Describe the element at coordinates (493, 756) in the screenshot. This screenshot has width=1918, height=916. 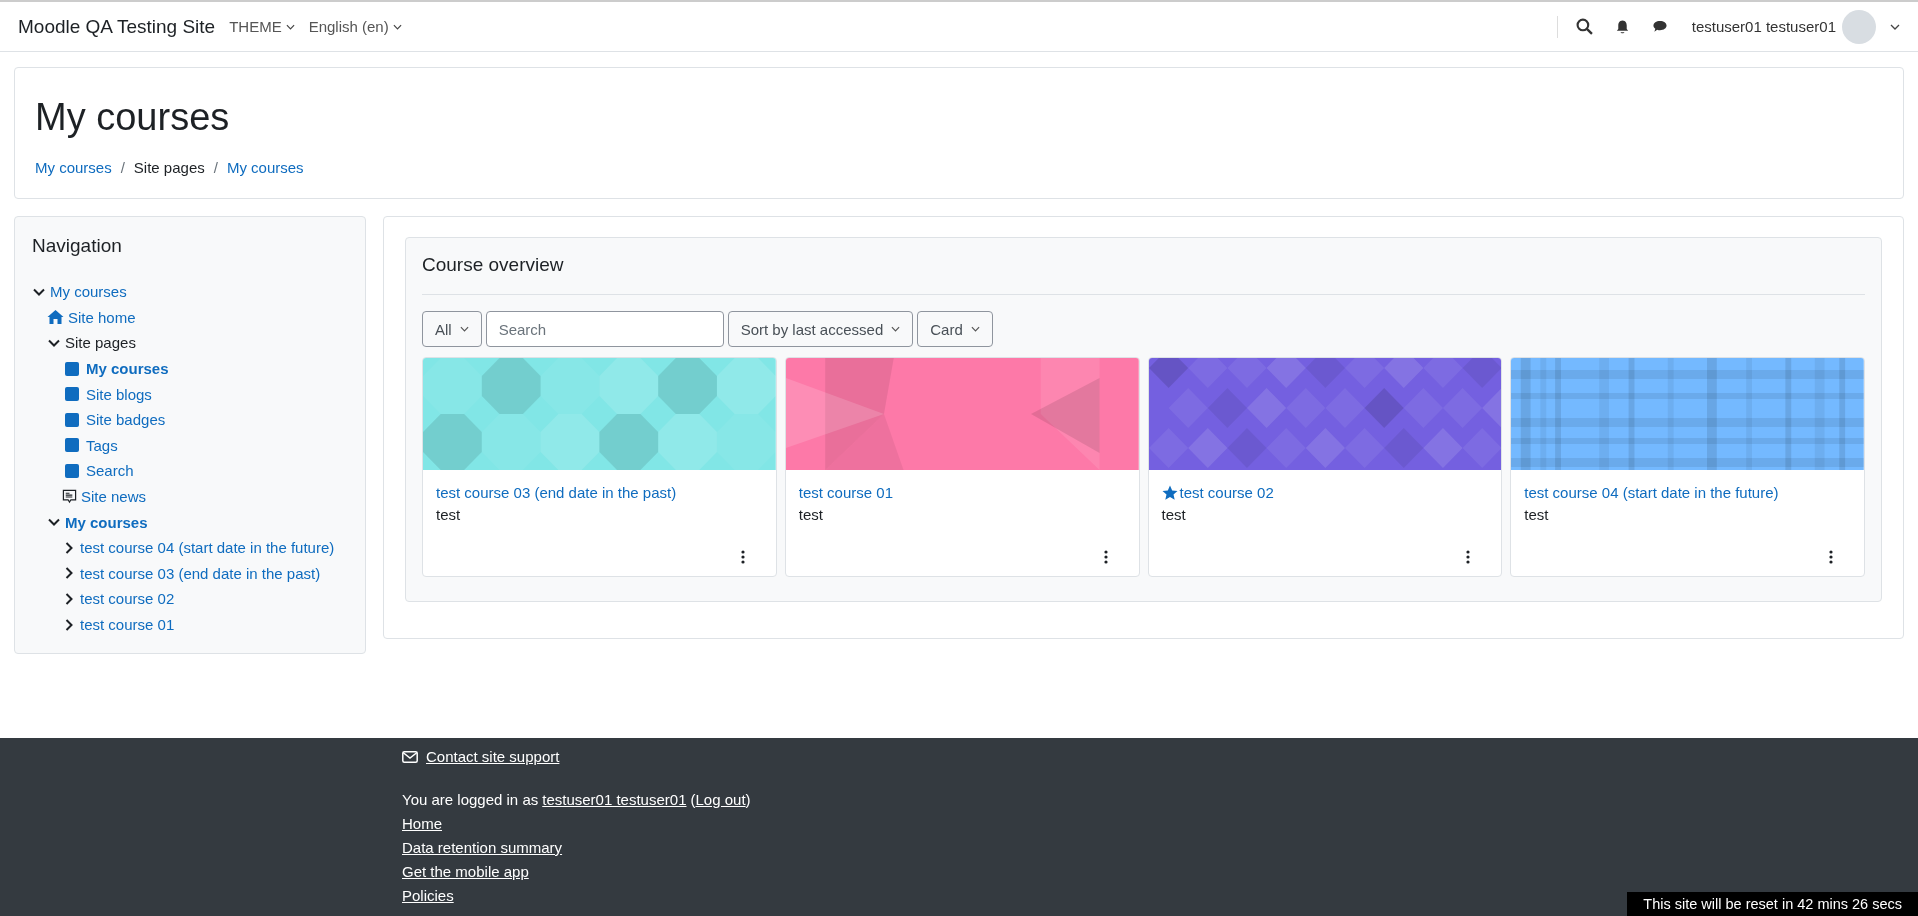
I see `contact-link: Contact site support` at that location.